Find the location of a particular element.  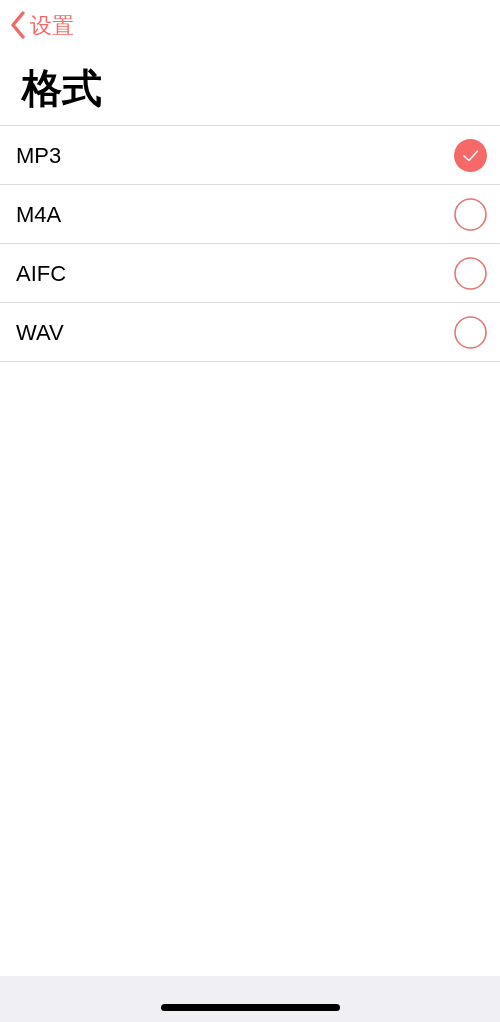

format-option: AIFC is located at coordinates (250, 273).